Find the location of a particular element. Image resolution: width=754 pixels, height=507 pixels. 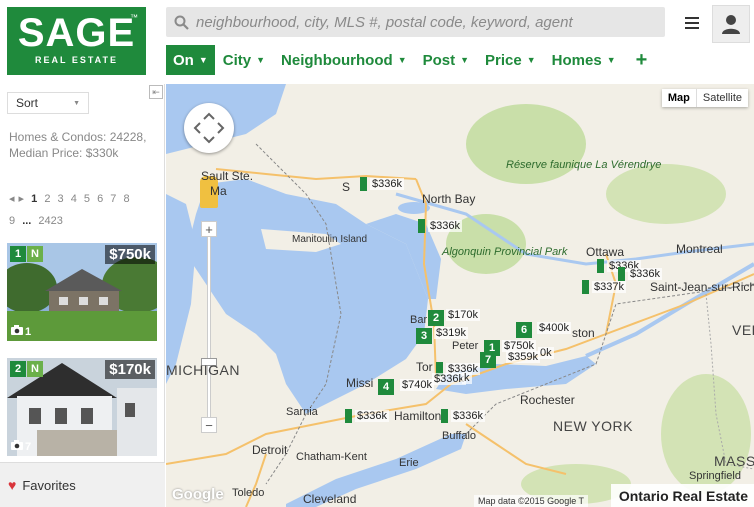

filter-city-label: City is located at coordinates (237, 60).